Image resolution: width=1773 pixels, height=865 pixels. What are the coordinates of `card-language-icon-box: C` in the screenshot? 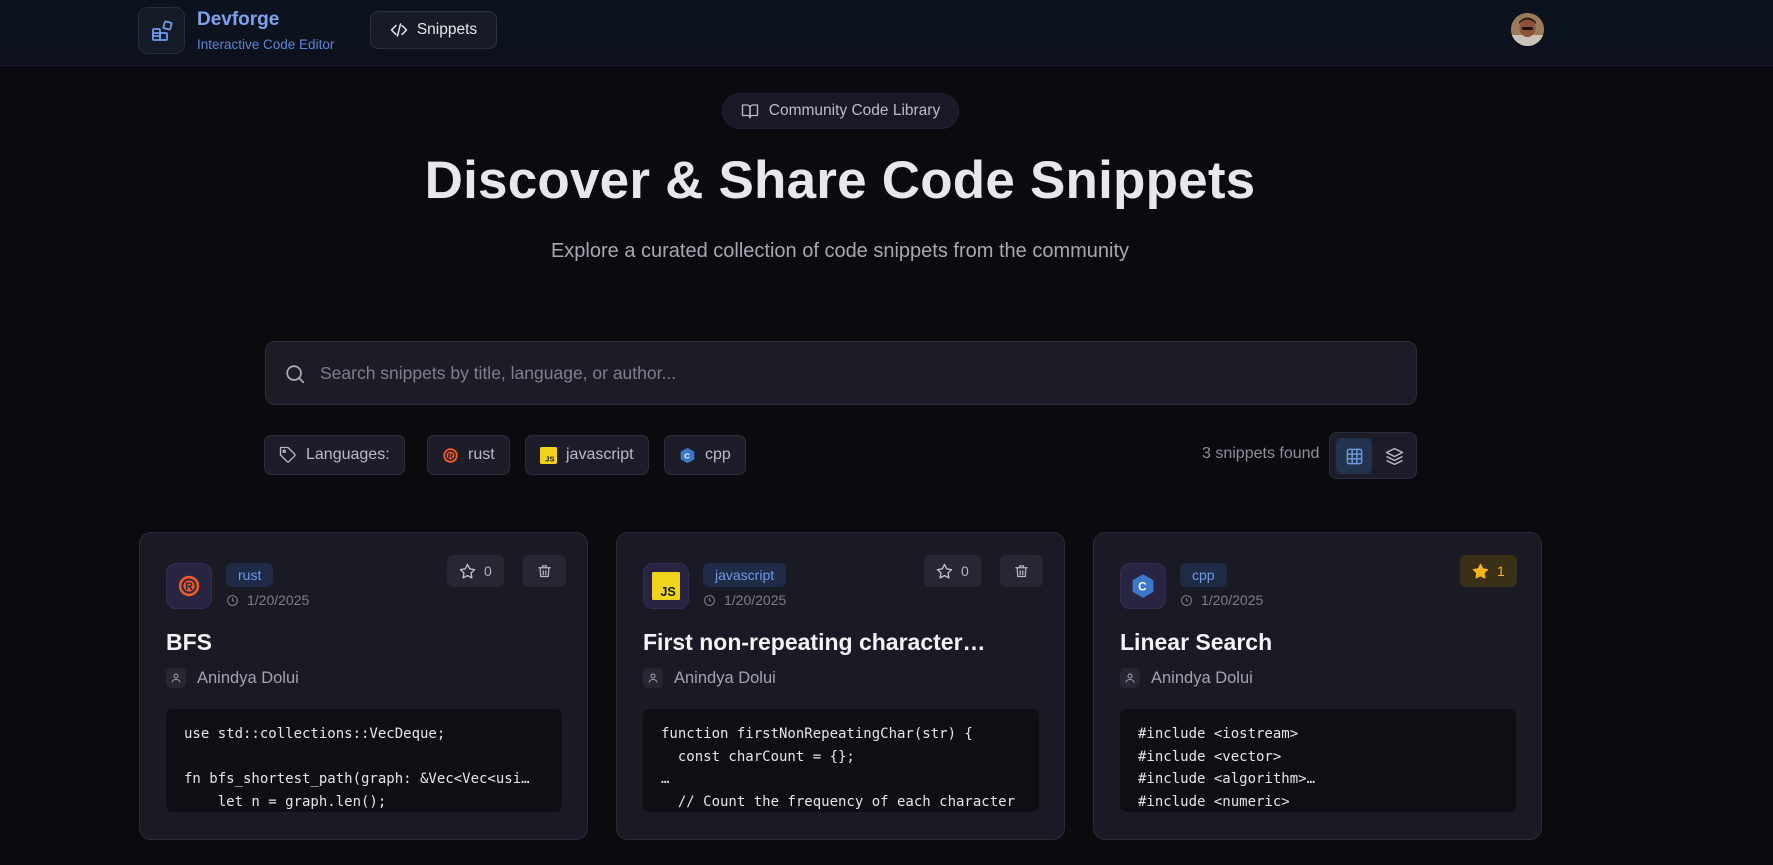 It's located at (1143, 586).